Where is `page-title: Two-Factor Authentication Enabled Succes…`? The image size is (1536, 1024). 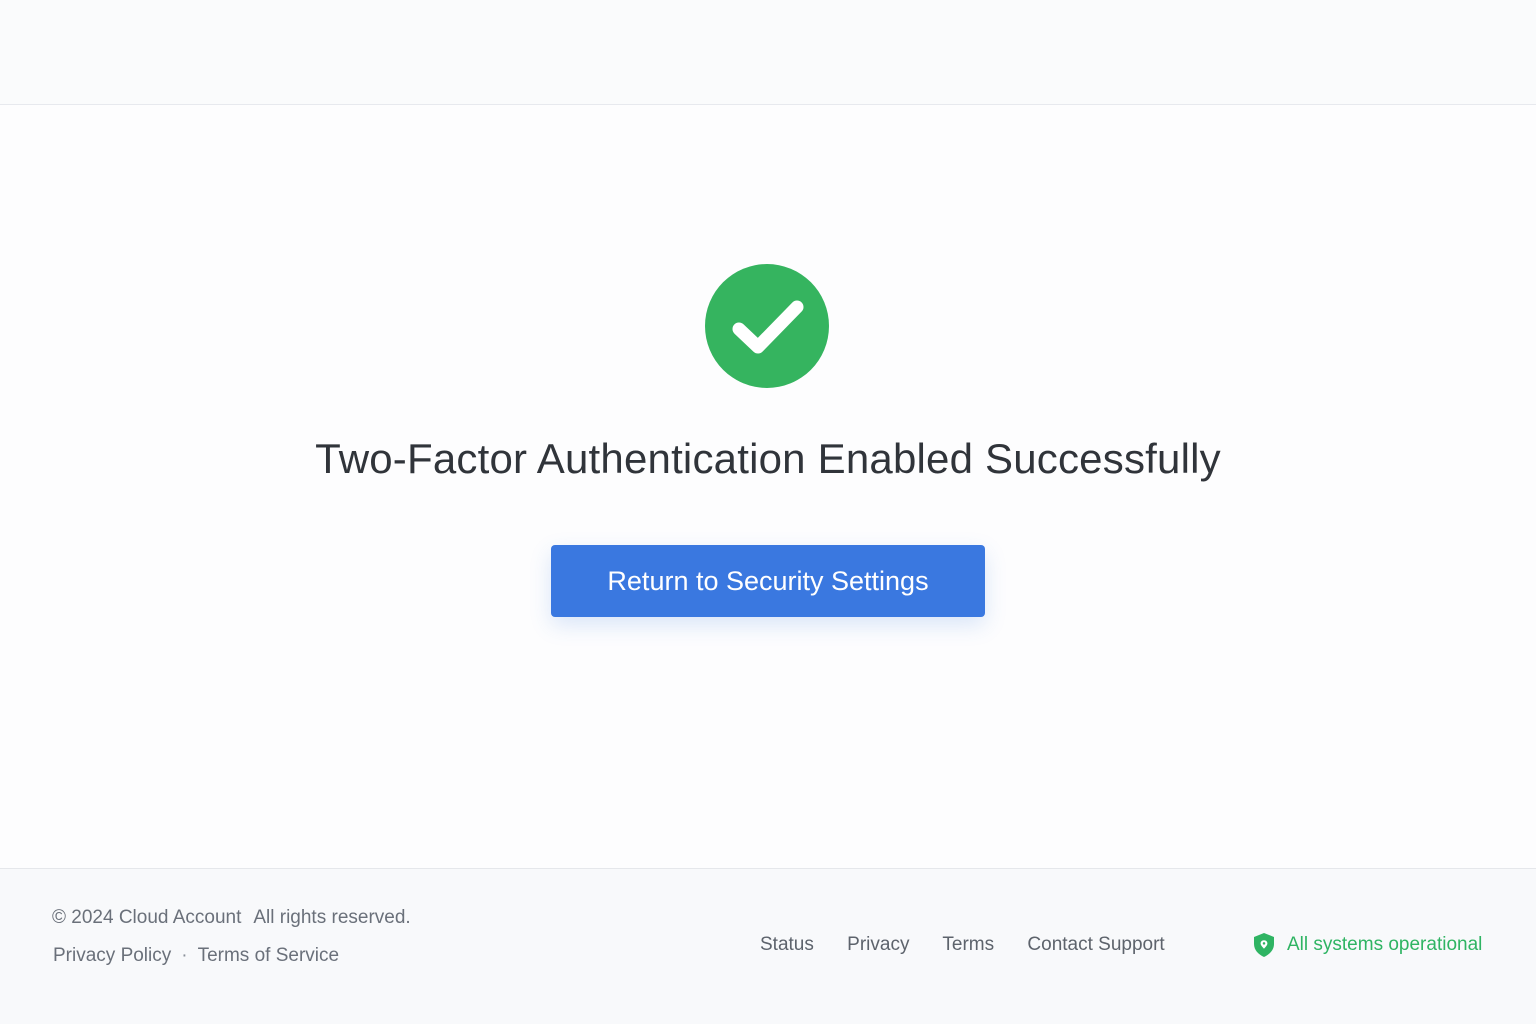
page-title: Two-Factor Authentication Enabled Succes… is located at coordinates (768, 458).